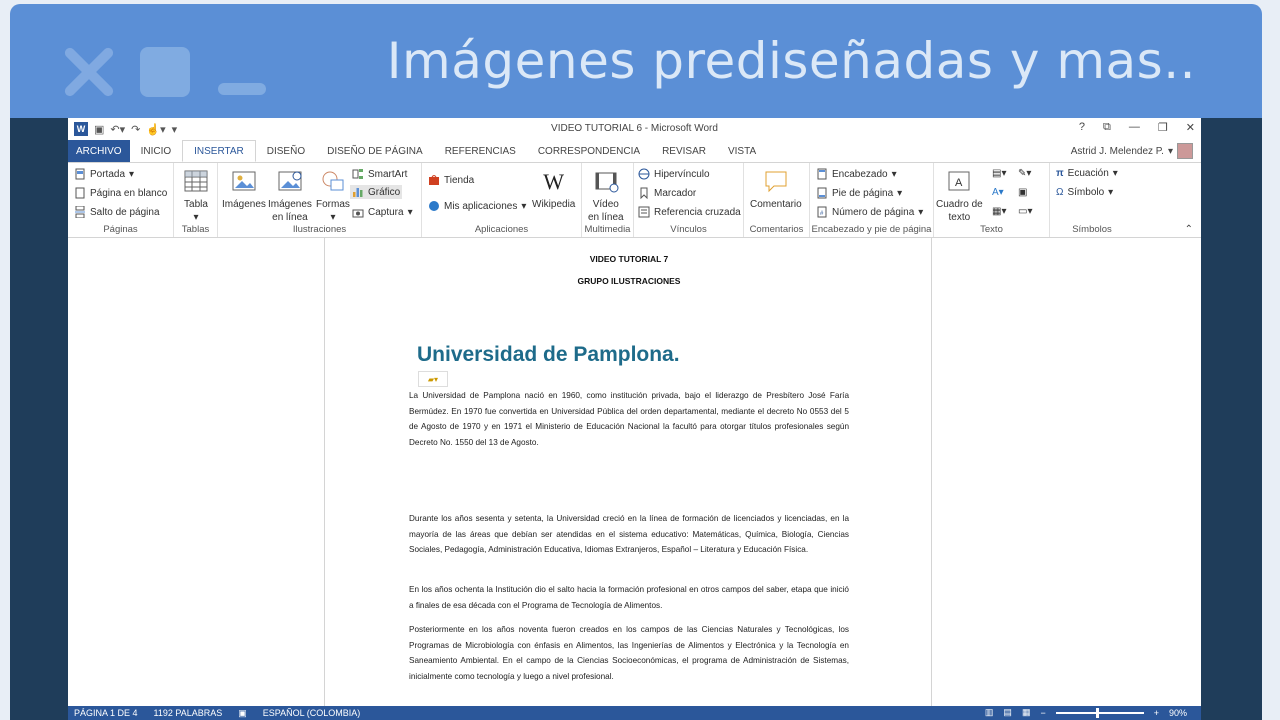 The width and height of the screenshot is (1280, 720). I want to click on hipervinculo-button: Hipervínculo, so click(674, 174).